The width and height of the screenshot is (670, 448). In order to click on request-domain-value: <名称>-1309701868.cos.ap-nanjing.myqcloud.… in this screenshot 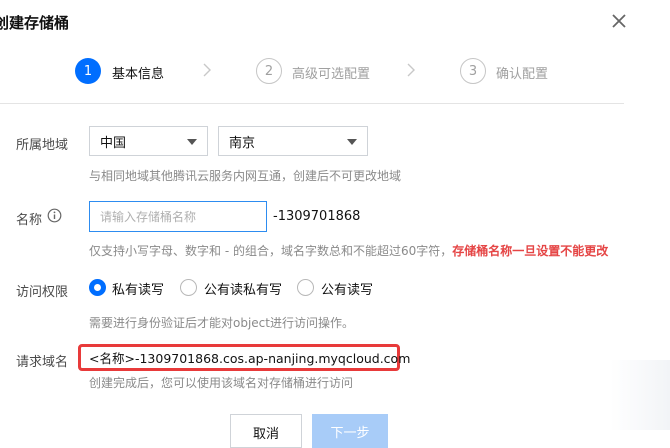, I will do `click(244, 357)`.